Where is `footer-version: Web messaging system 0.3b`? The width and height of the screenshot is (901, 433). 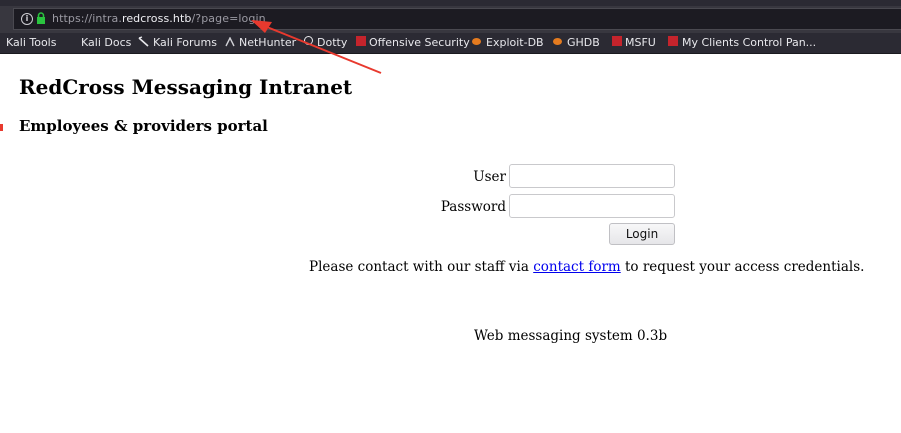
footer-version: Web messaging system 0.3b is located at coordinates (571, 336).